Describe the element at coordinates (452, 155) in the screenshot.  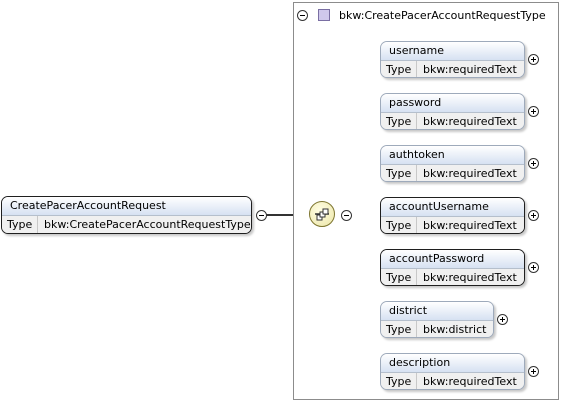
I see `element-name: authtoken` at that location.